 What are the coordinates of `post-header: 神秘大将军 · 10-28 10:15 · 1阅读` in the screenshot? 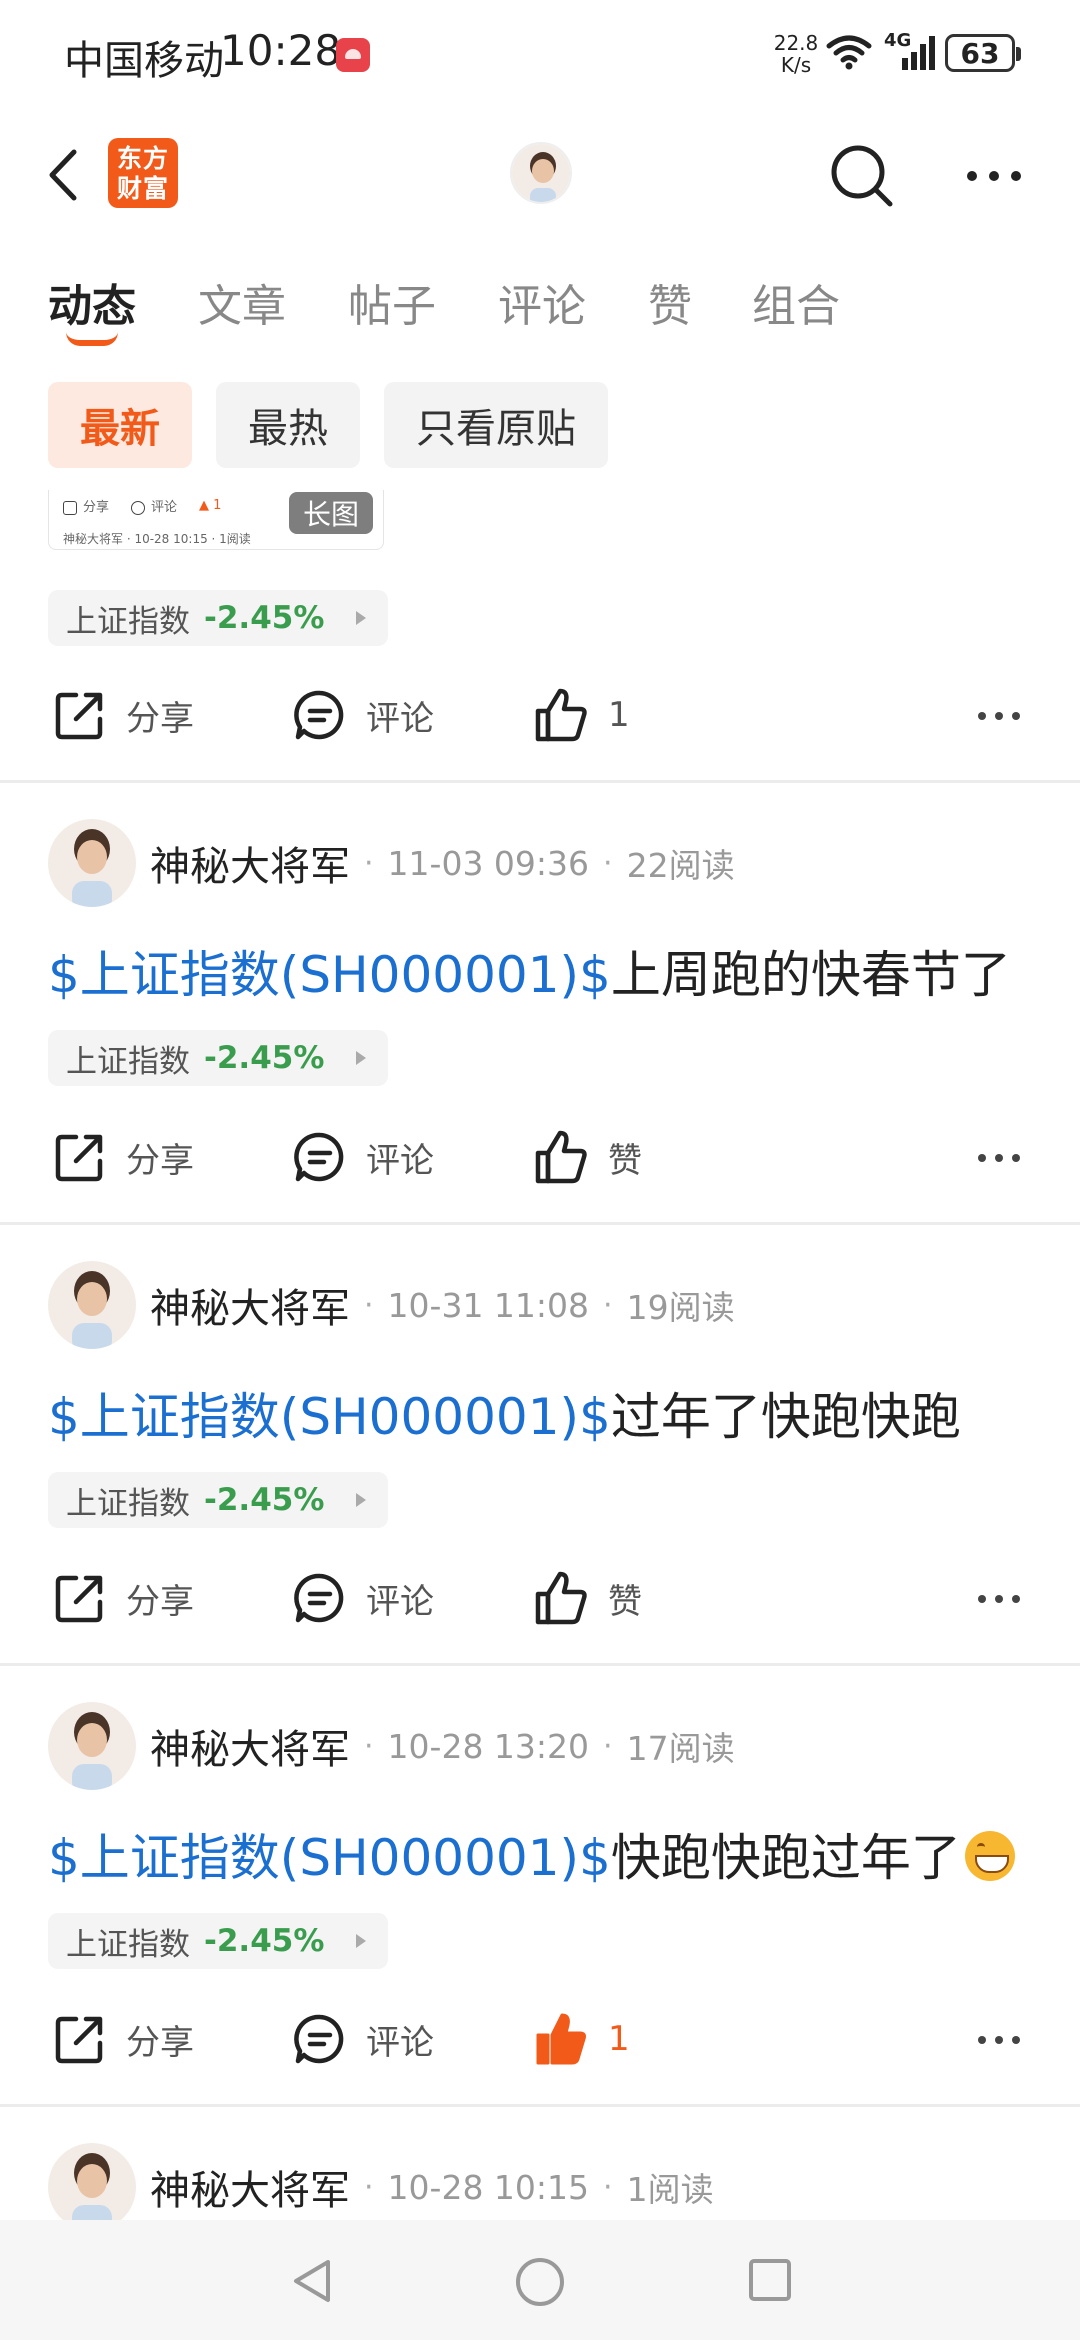 It's located at (381, 2187).